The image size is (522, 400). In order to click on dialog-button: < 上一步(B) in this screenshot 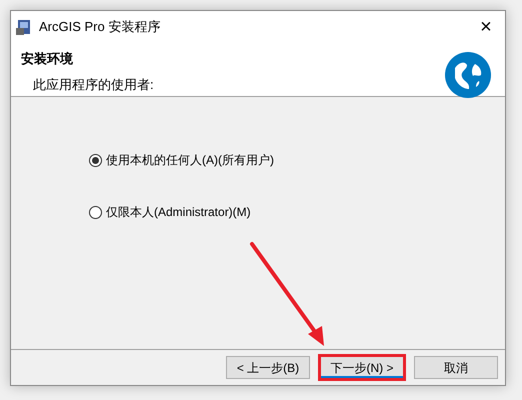, I will do `click(268, 367)`.